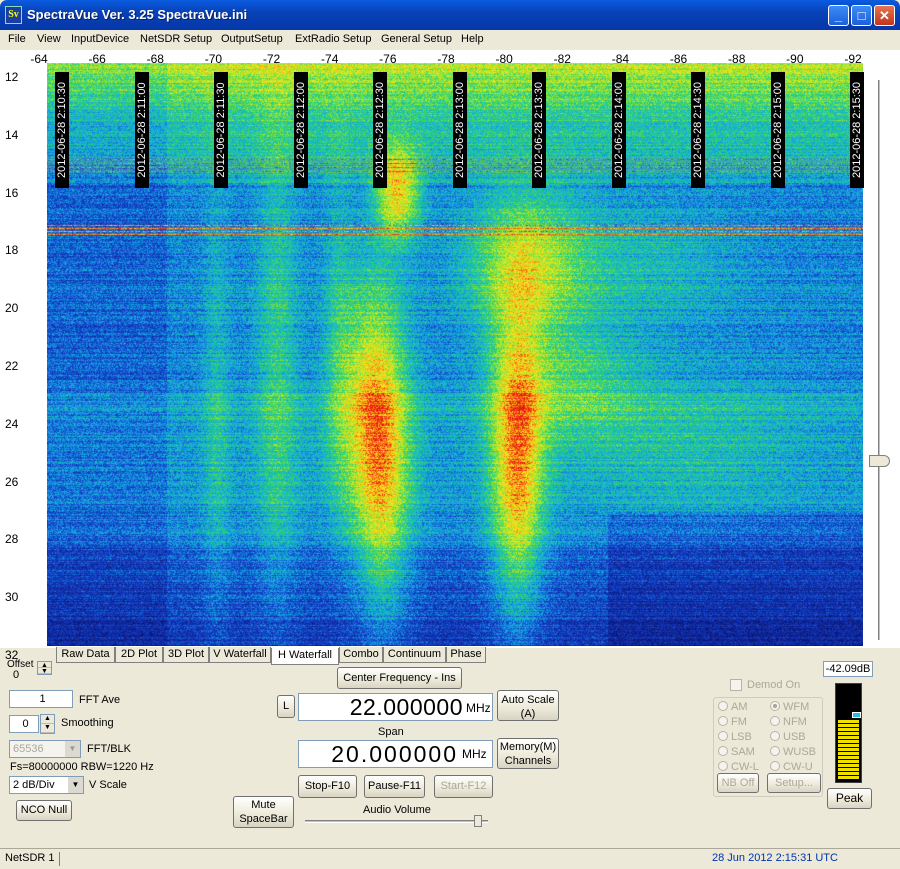 This screenshot has width=900, height=869. I want to click on close-button: ✕, so click(884, 15).